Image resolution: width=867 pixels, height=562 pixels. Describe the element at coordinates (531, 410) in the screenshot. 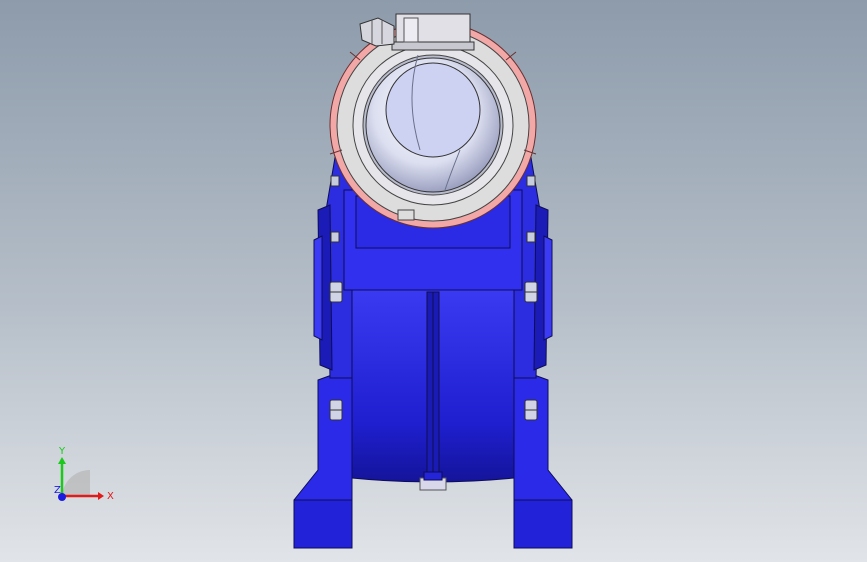

I see `bolt-right-lower` at that location.